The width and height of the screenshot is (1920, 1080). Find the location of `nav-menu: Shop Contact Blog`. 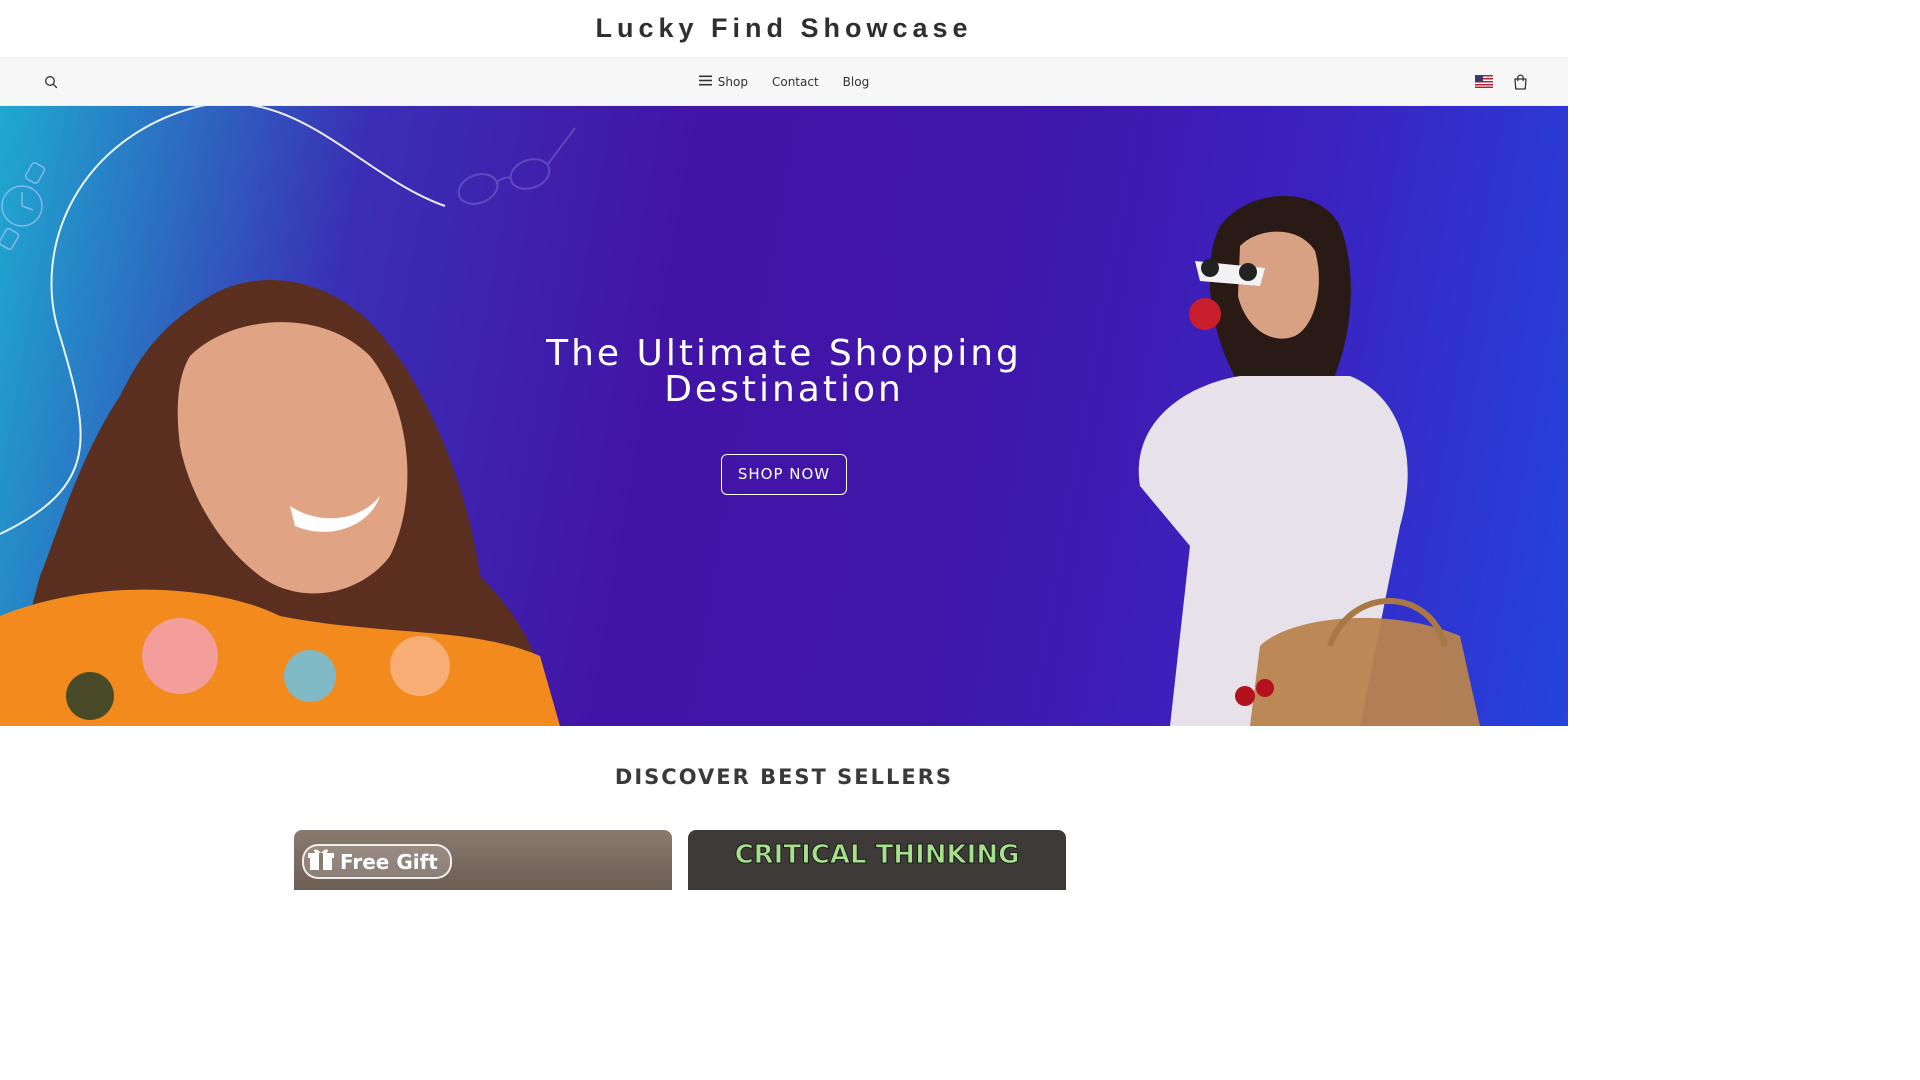

nav-menu: Shop Contact Blog is located at coordinates (784, 81).